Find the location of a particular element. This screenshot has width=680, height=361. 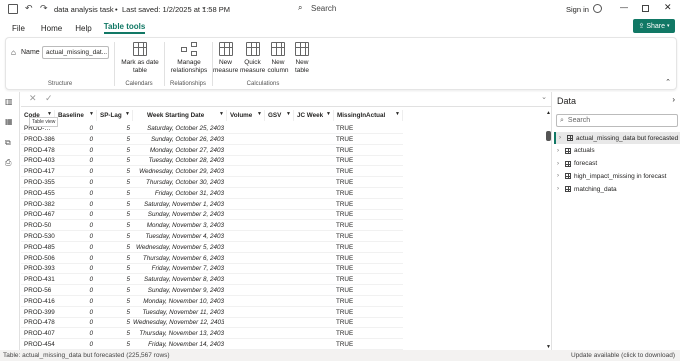

table-cell: Monday, November 10, 2403 is located at coordinates (178, 301).